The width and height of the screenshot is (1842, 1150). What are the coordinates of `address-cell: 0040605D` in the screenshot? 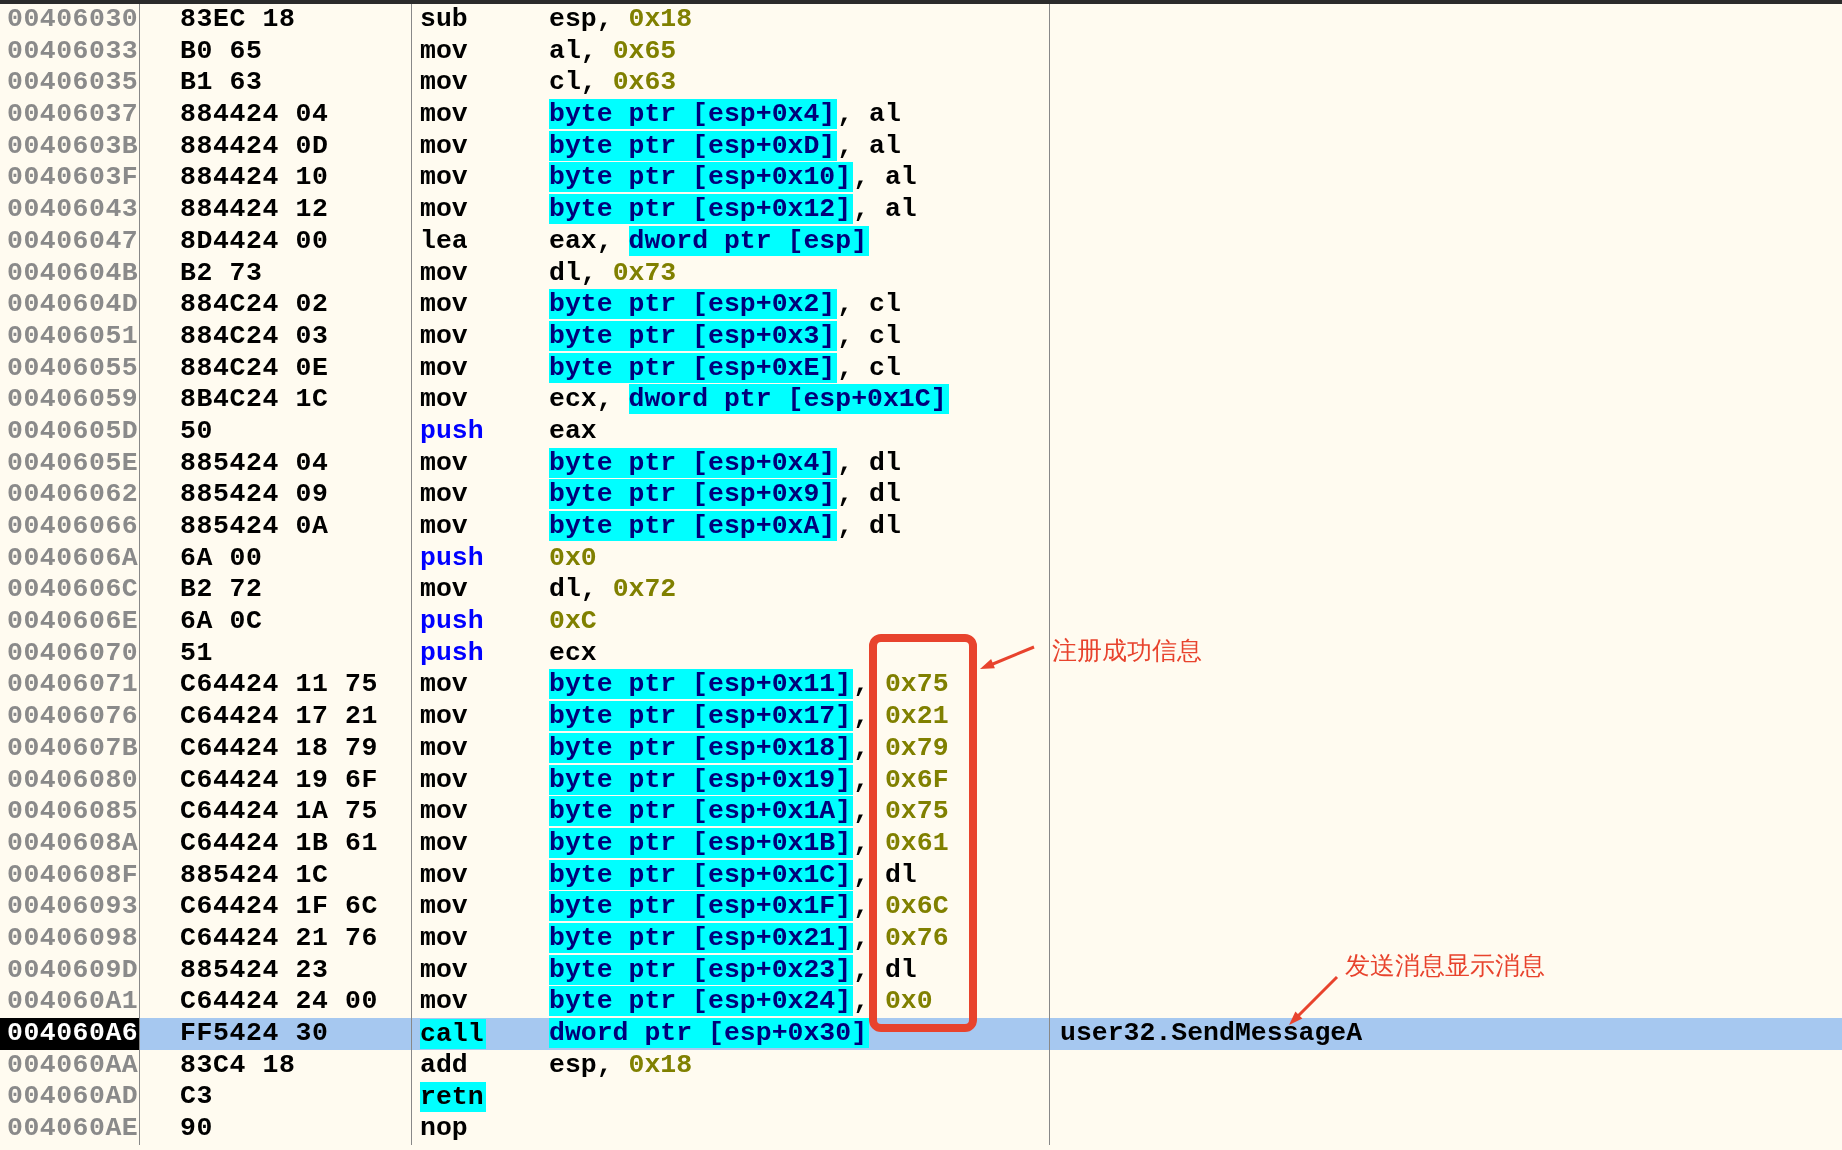 It's located at (70, 431).